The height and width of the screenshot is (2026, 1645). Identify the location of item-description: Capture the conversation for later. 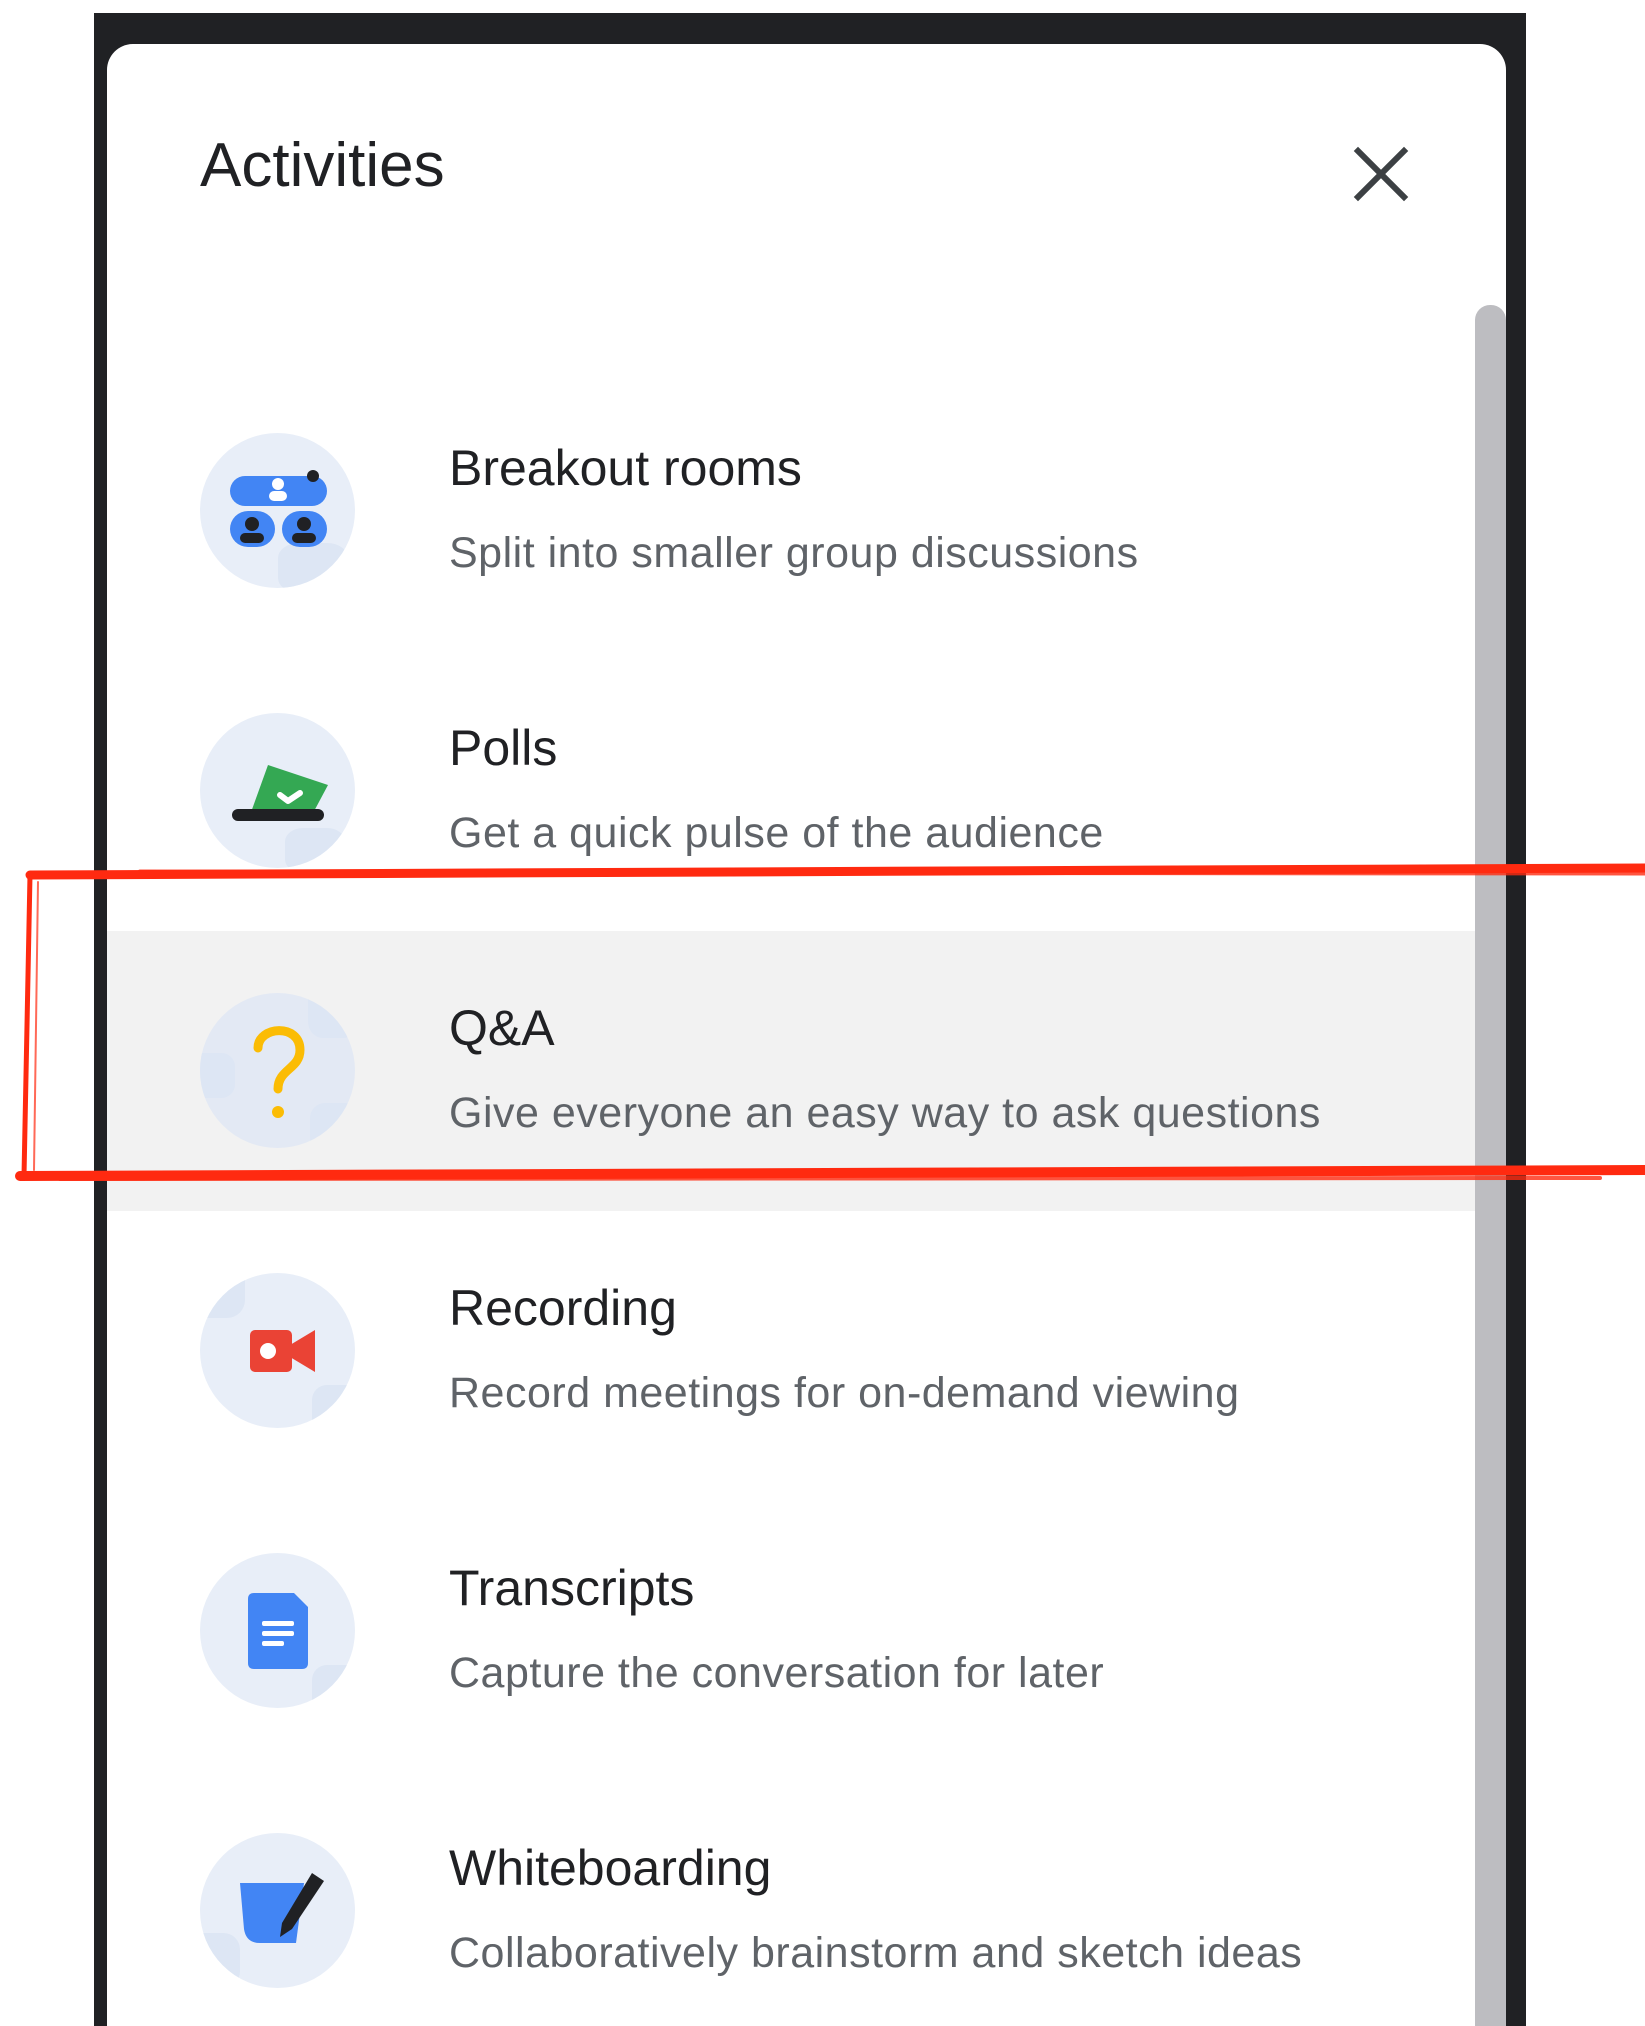
(777, 1673).